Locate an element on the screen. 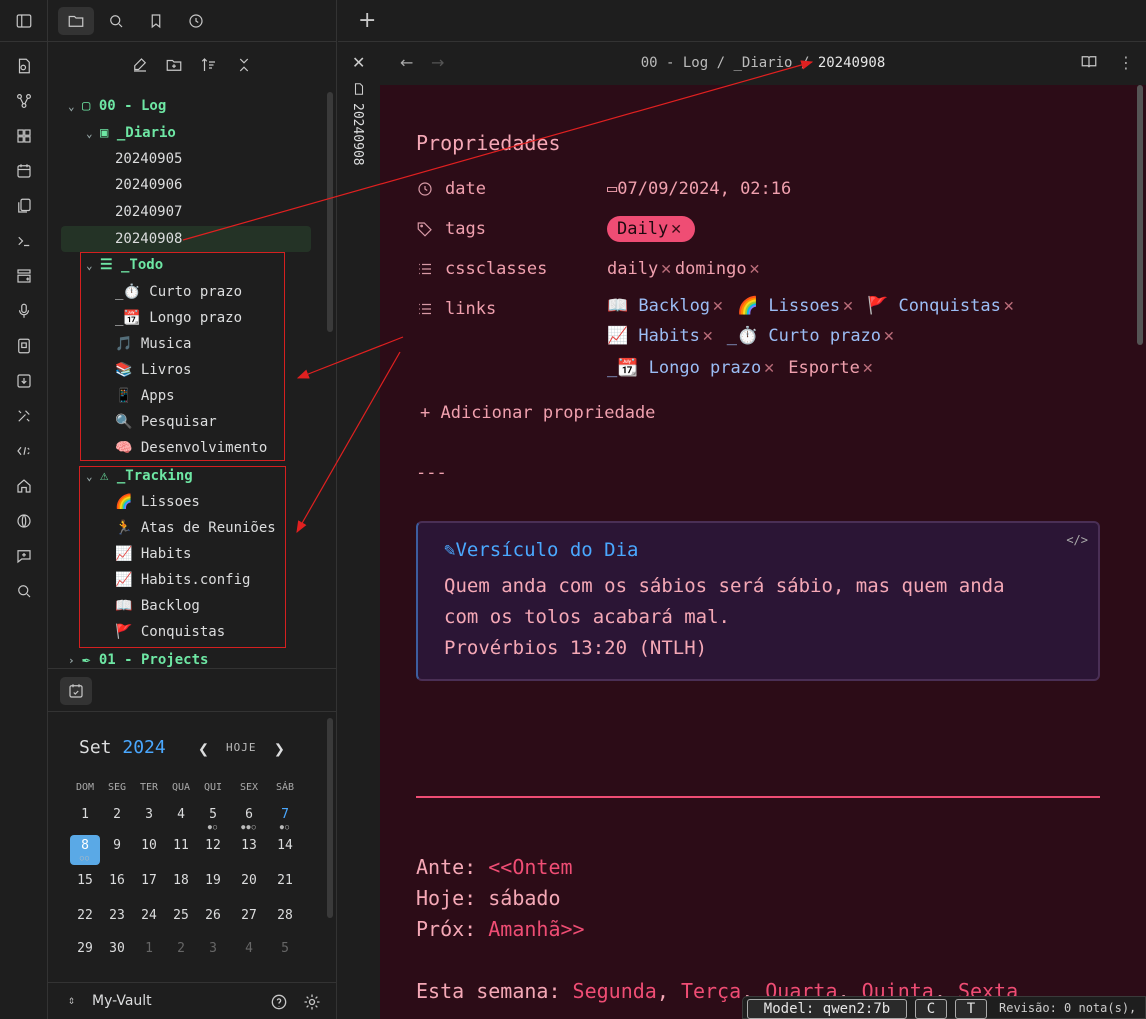  daily-note-icon is located at coordinates (24, 171).